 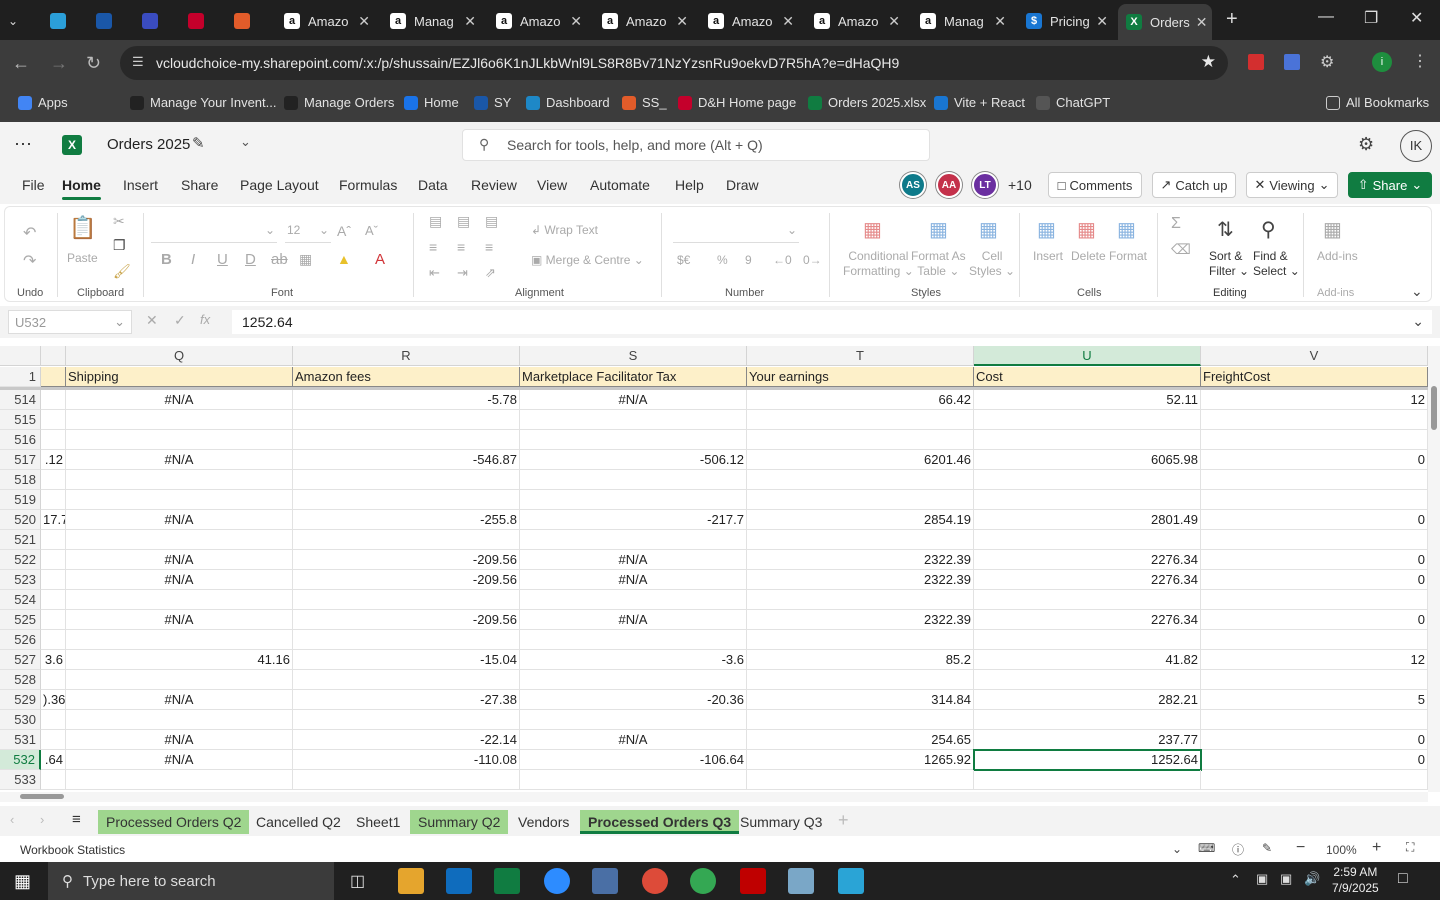 I want to click on extension-icon, so click(x=1292, y=62).